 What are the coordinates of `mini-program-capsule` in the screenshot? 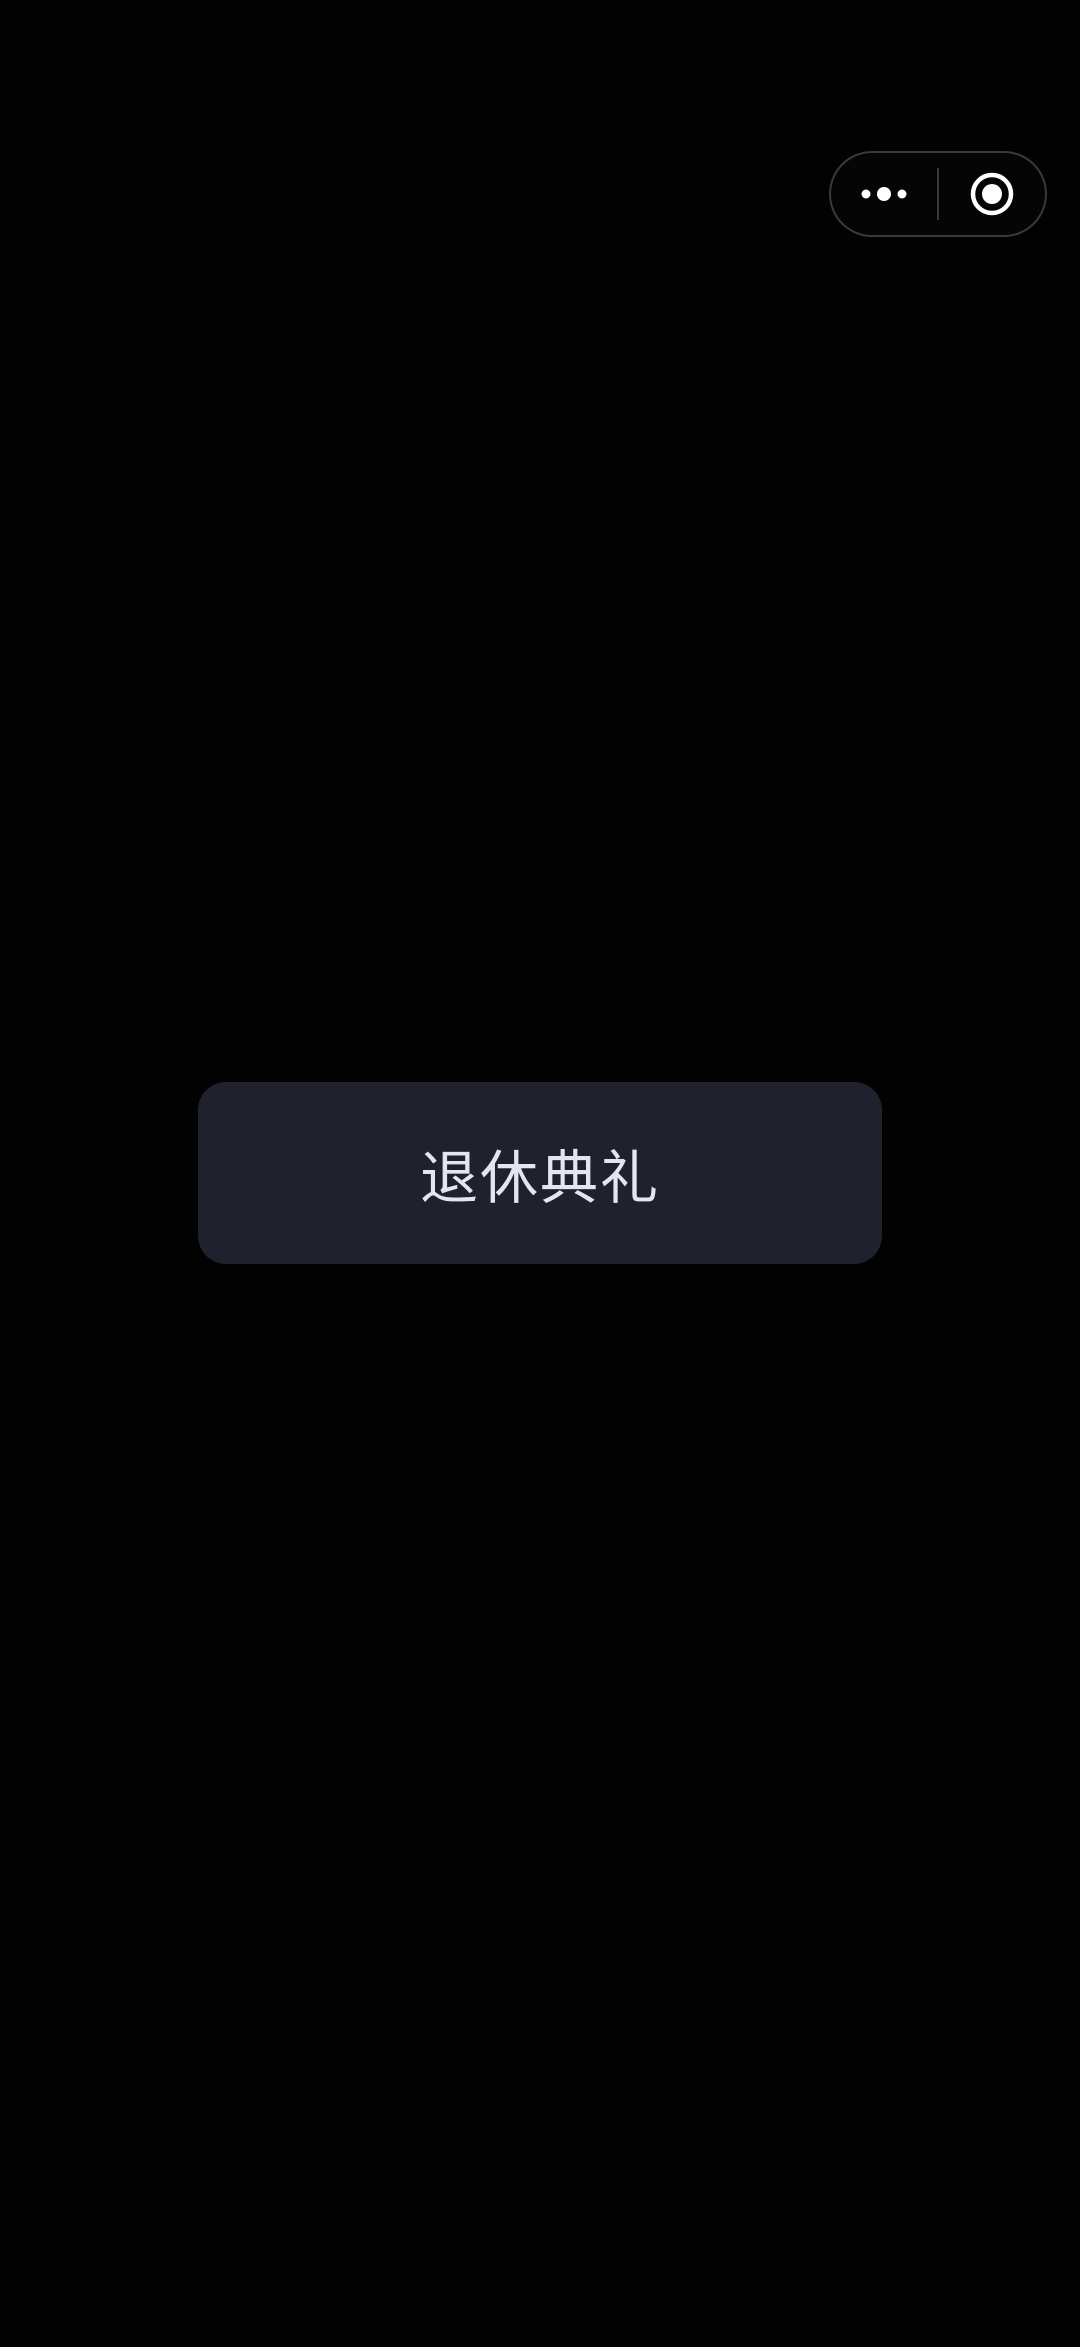 It's located at (938, 194).